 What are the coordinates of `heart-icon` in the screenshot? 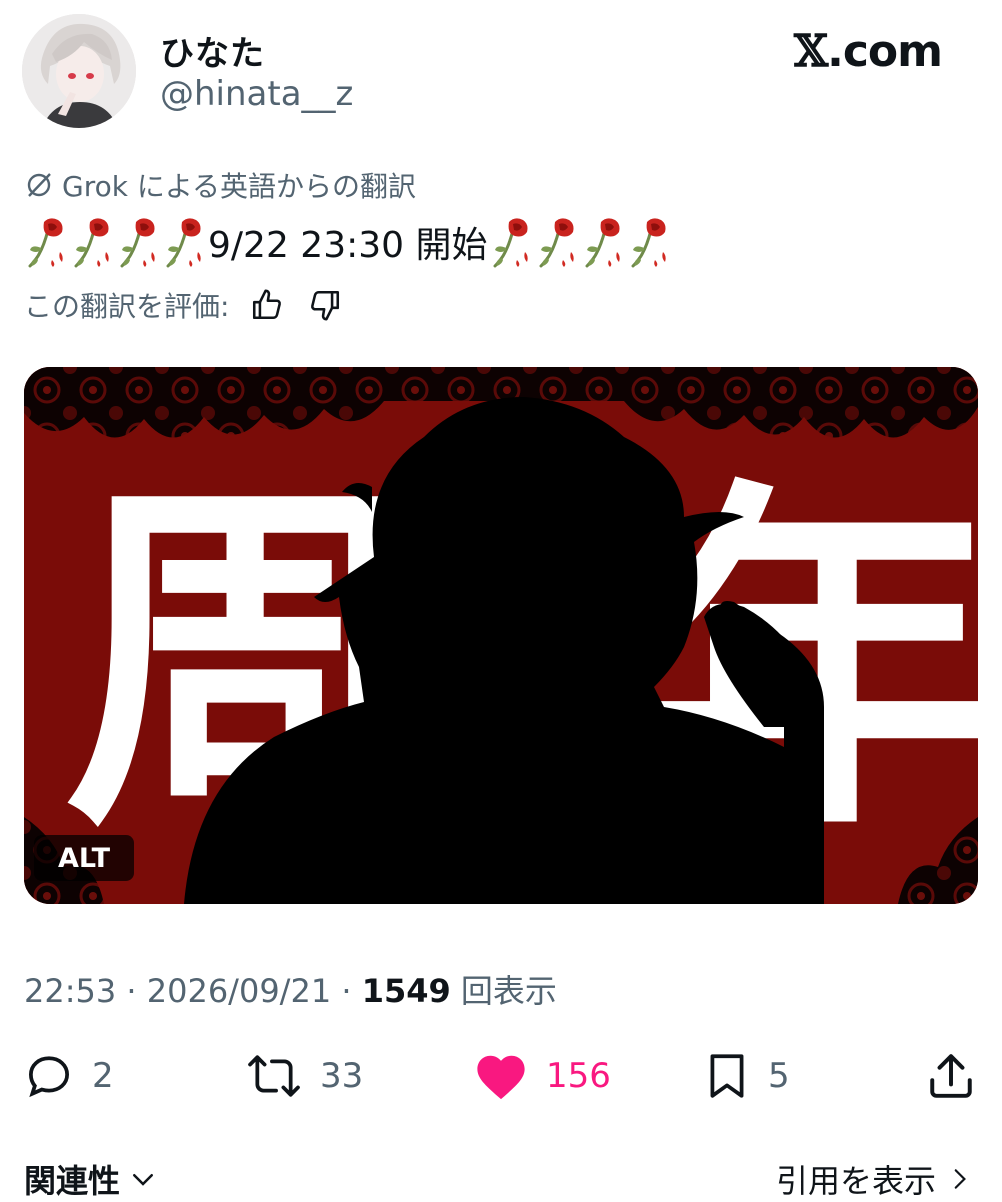 It's located at (501, 1077).